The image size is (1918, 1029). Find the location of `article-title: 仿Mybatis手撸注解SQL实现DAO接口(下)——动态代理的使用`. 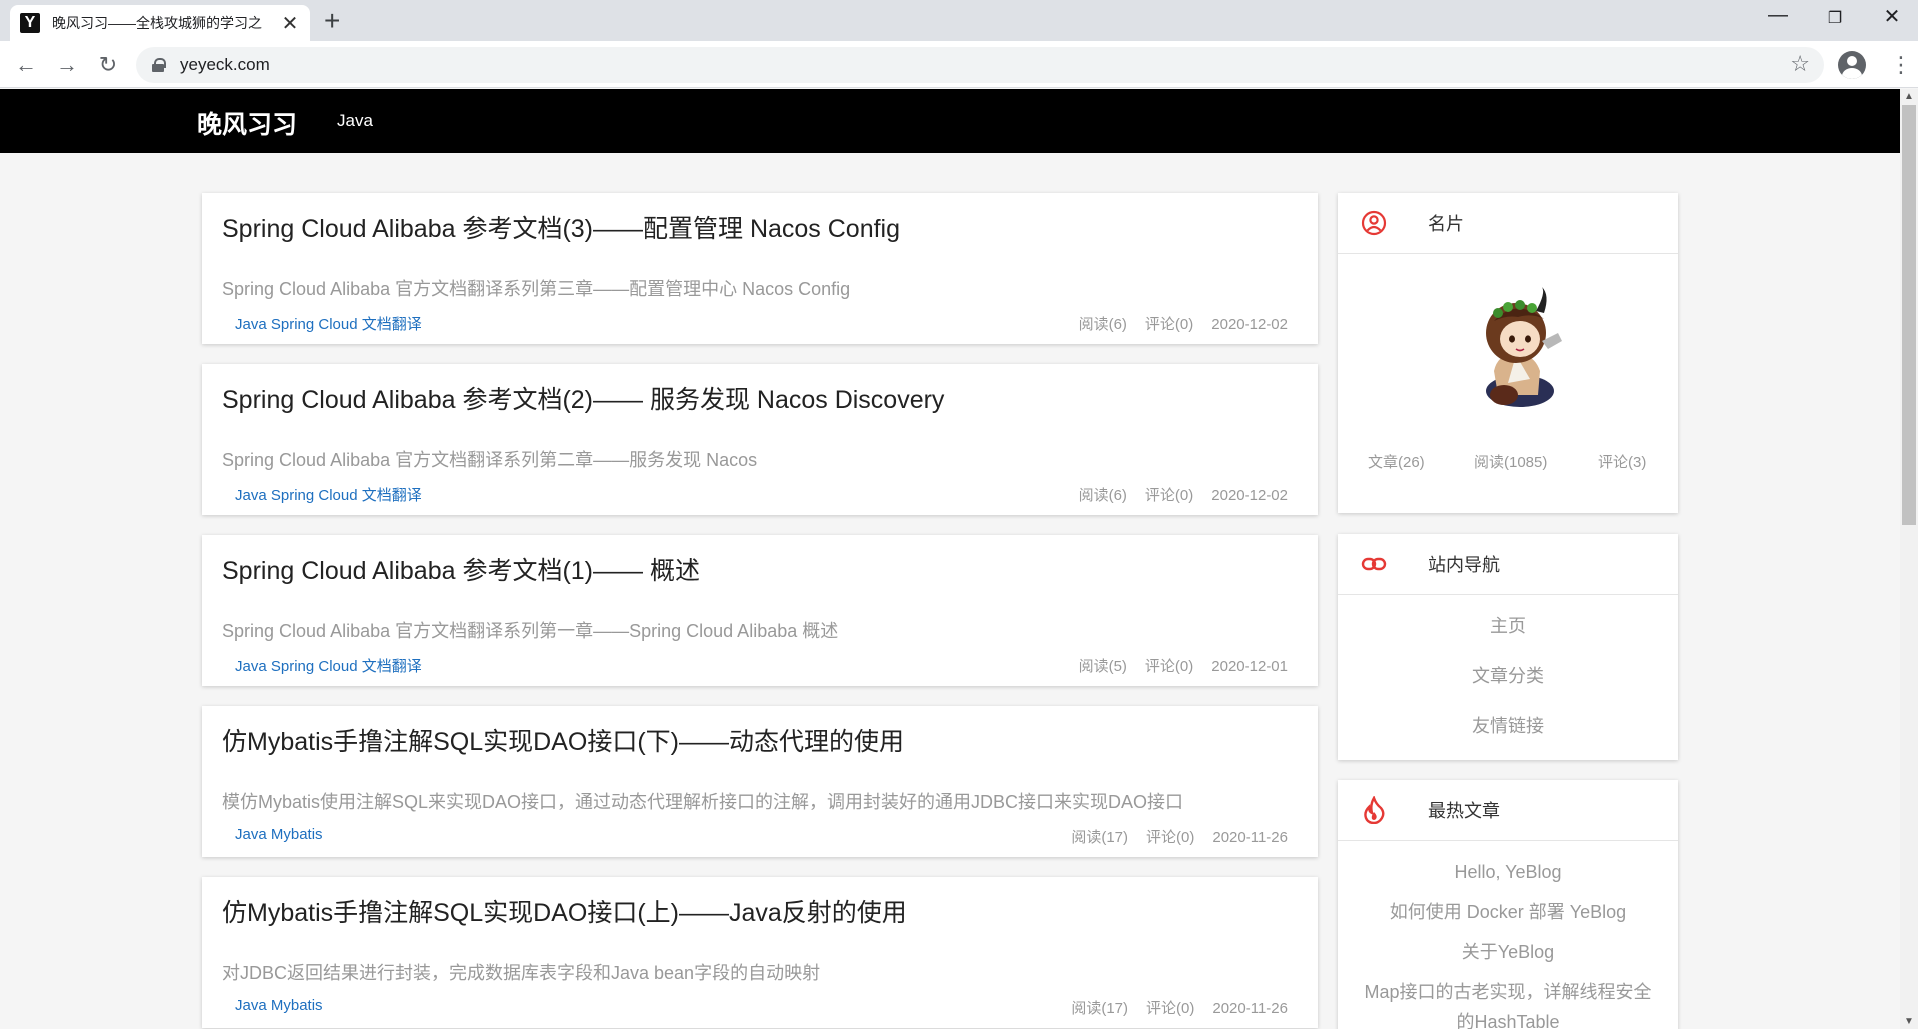

article-title: 仿Mybatis手撸注解SQL实现DAO接口(下)——动态代理的使用 is located at coordinates (563, 740).